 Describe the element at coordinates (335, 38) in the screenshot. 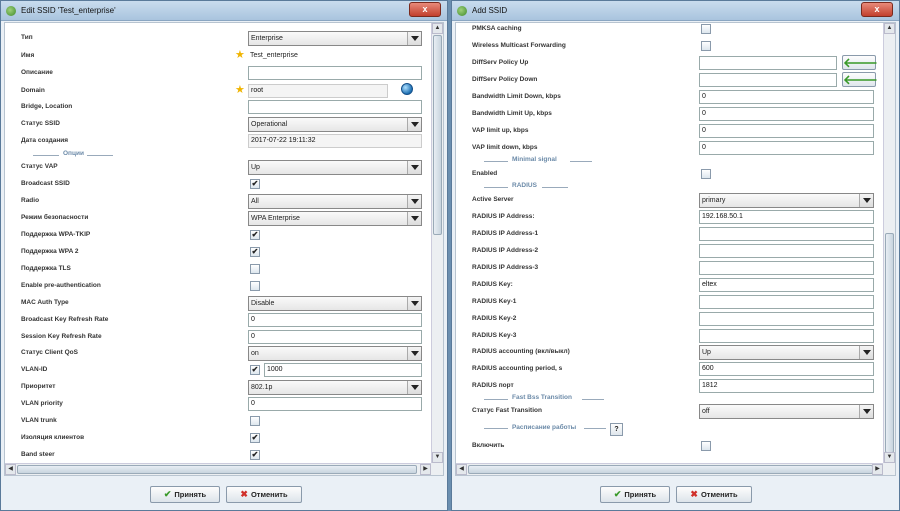

I see `type-select: Enterprise` at that location.